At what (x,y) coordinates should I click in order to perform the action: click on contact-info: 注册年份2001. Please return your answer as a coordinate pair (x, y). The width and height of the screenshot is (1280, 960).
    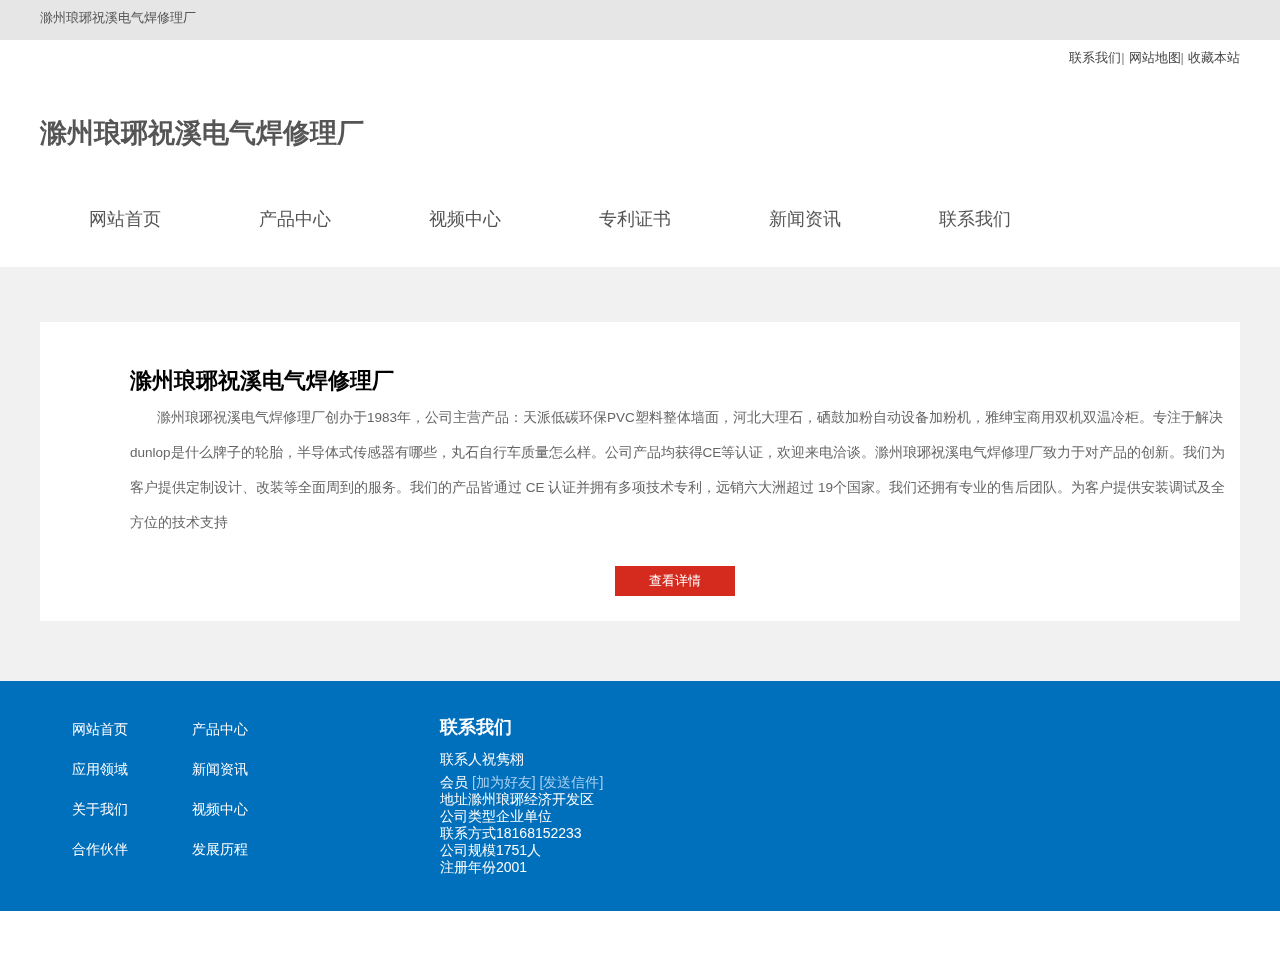
    Looking at the image, I should click on (484, 867).